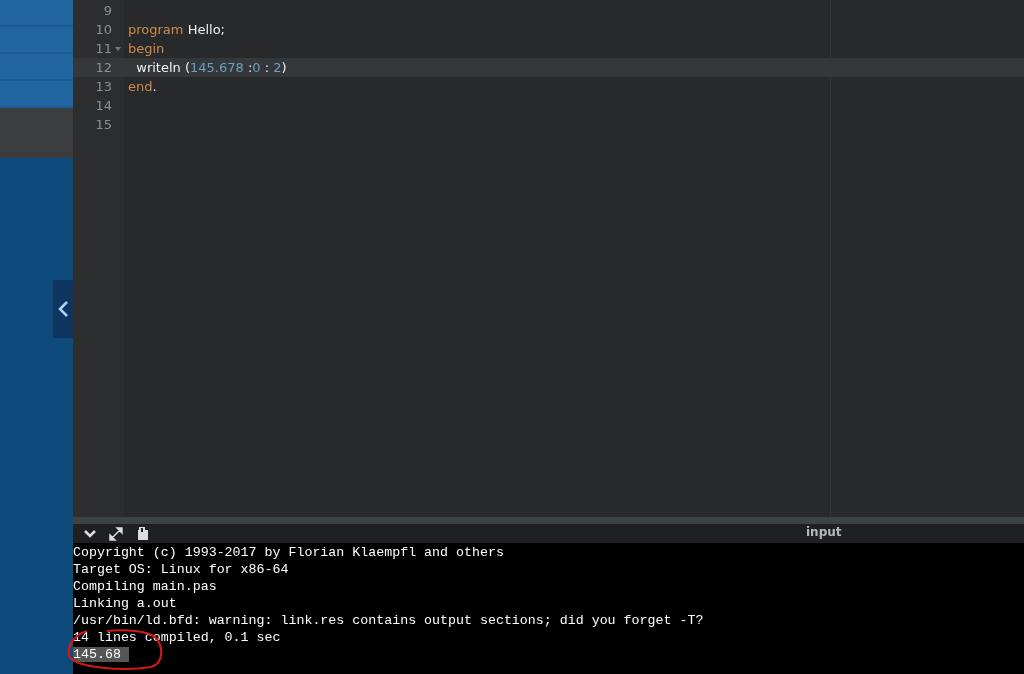  Describe the element at coordinates (103, 86) in the screenshot. I see `line-number: 13` at that location.